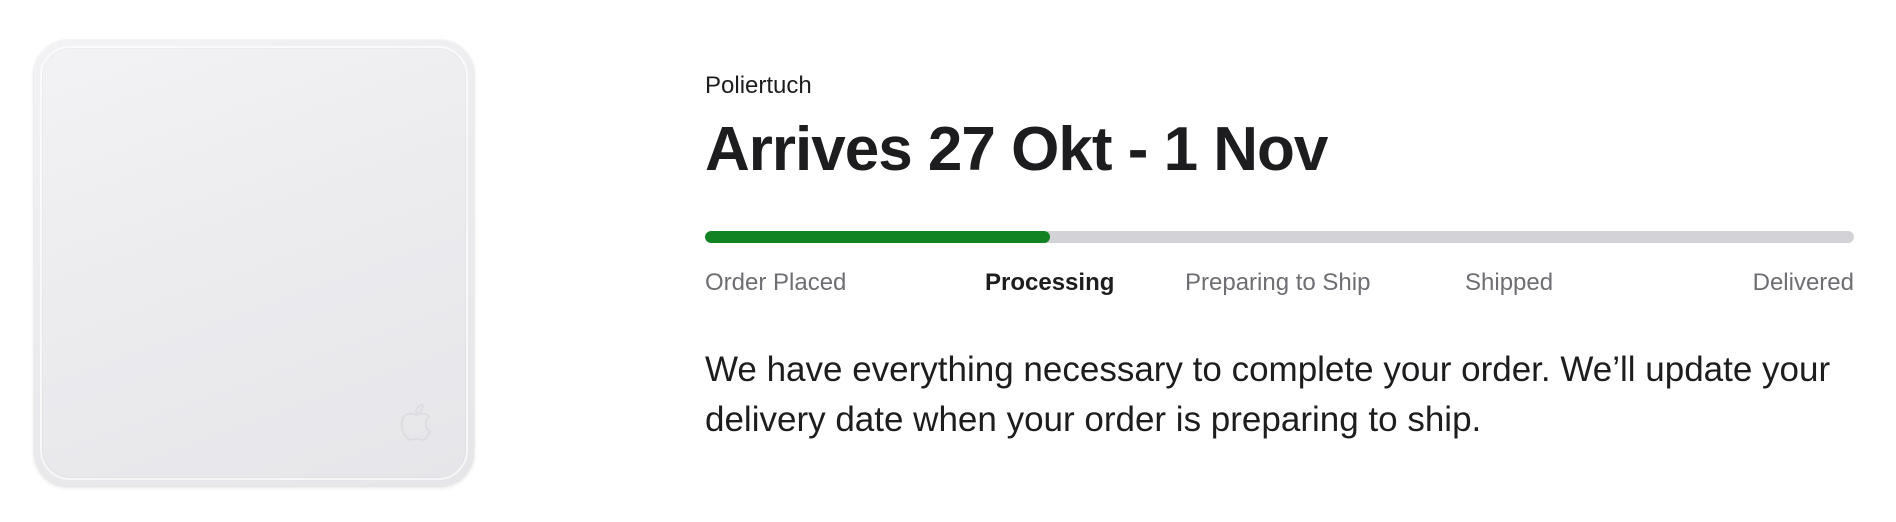 Image resolution: width=1896 pixels, height=522 pixels. What do you see at coordinates (776, 282) in the screenshot?
I see `step-order-placed: Order Placed` at bounding box center [776, 282].